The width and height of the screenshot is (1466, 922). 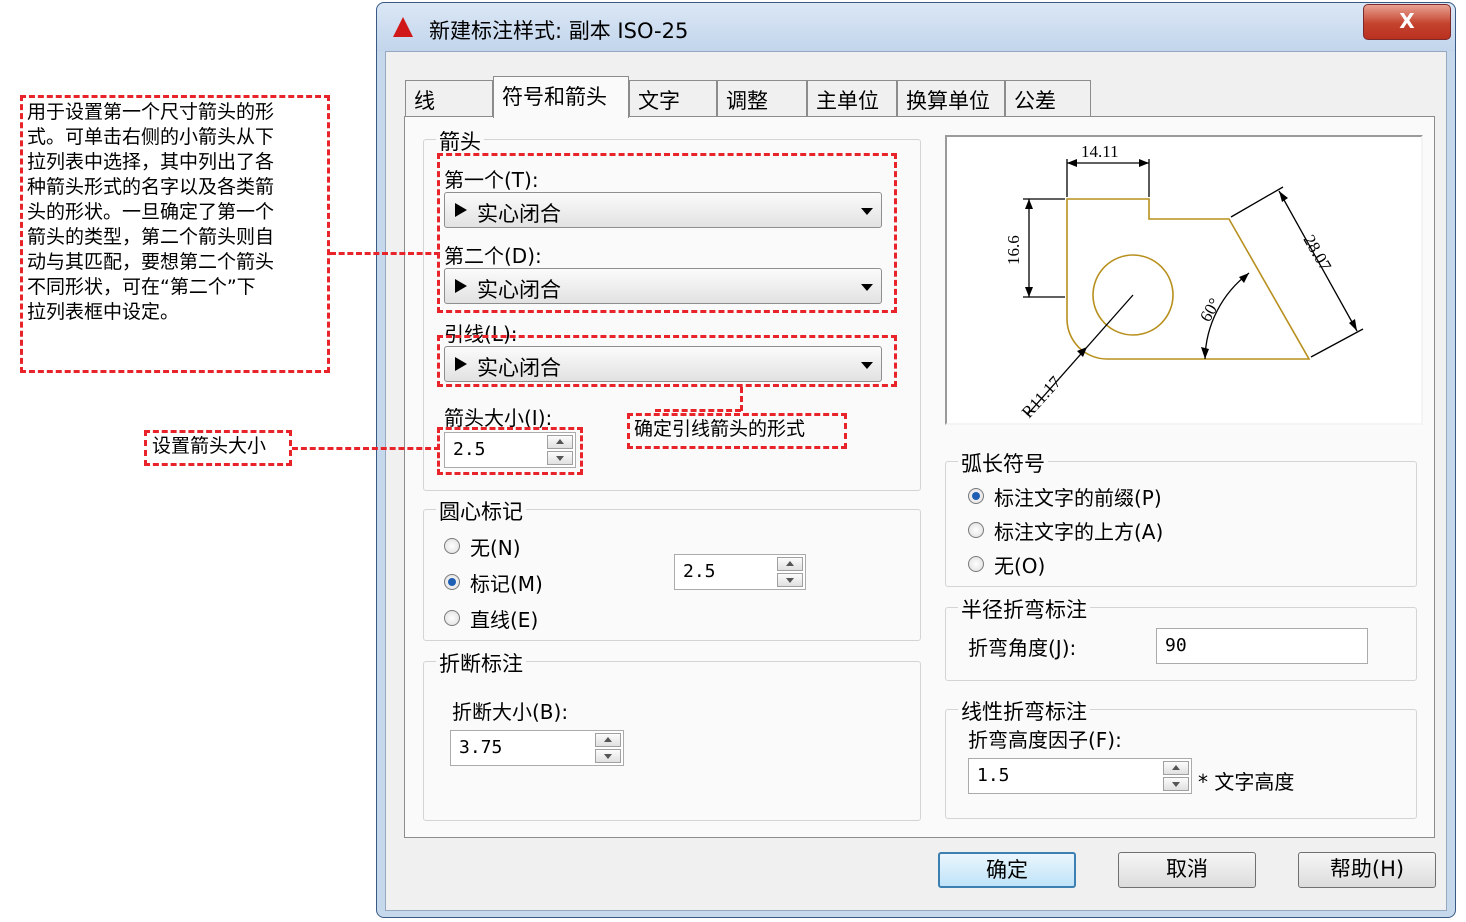 I want to click on radio-center-line, so click(x=452, y=618).